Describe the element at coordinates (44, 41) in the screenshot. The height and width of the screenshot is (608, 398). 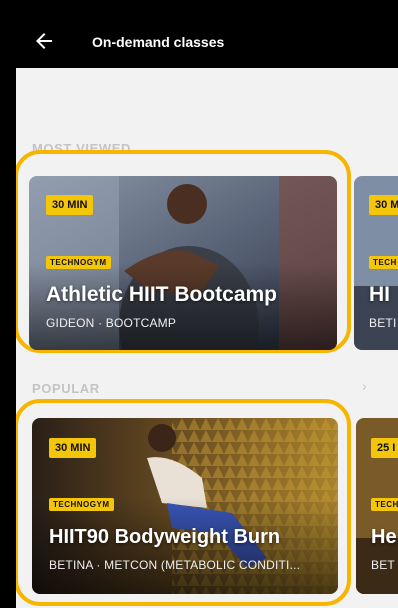
I see `arrow-left-icon` at that location.